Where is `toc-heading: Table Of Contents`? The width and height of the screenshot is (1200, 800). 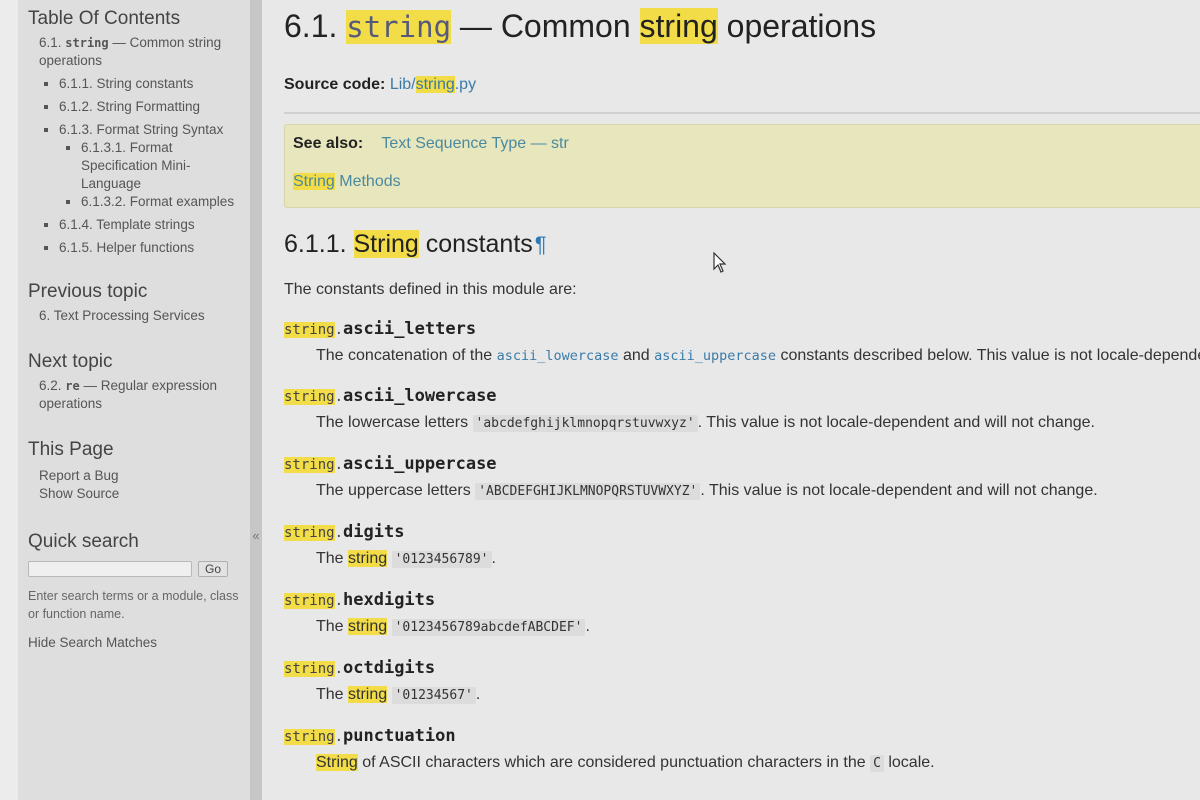 toc-heading: Table Of Contents is located at coordinates (104, 18).